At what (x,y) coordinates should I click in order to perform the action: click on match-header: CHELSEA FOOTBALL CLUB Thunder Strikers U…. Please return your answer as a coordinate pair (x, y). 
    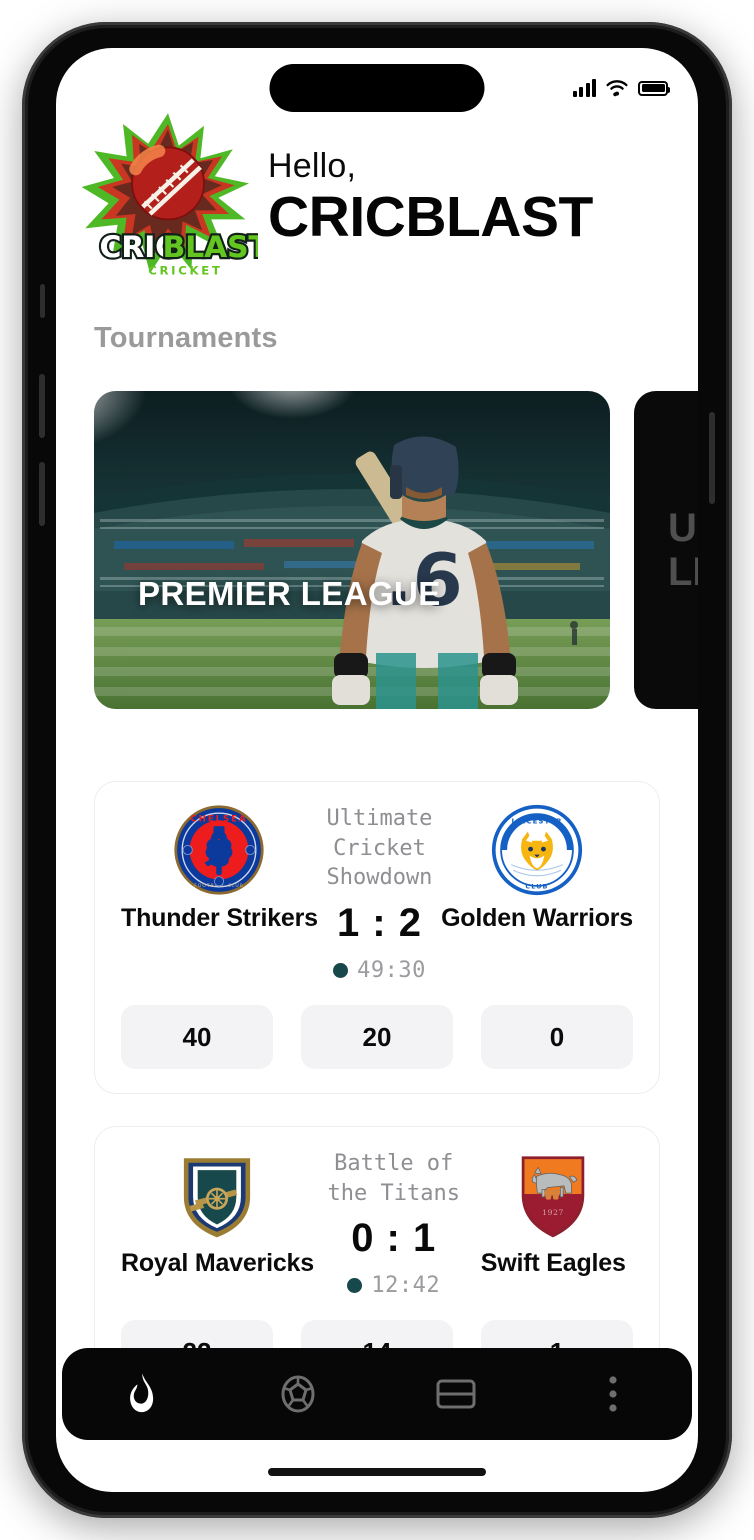
    Looking at the image, I should click on (377, 893).